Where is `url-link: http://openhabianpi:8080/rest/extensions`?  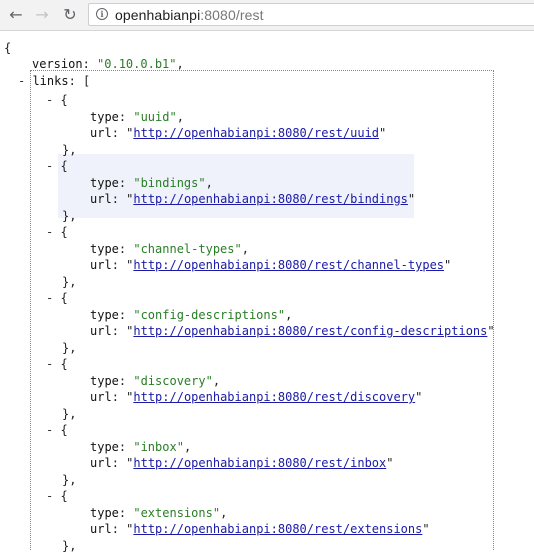
url-link: http://openhabianpi:8080/rest/extensions is located at coordinates (277, 529).